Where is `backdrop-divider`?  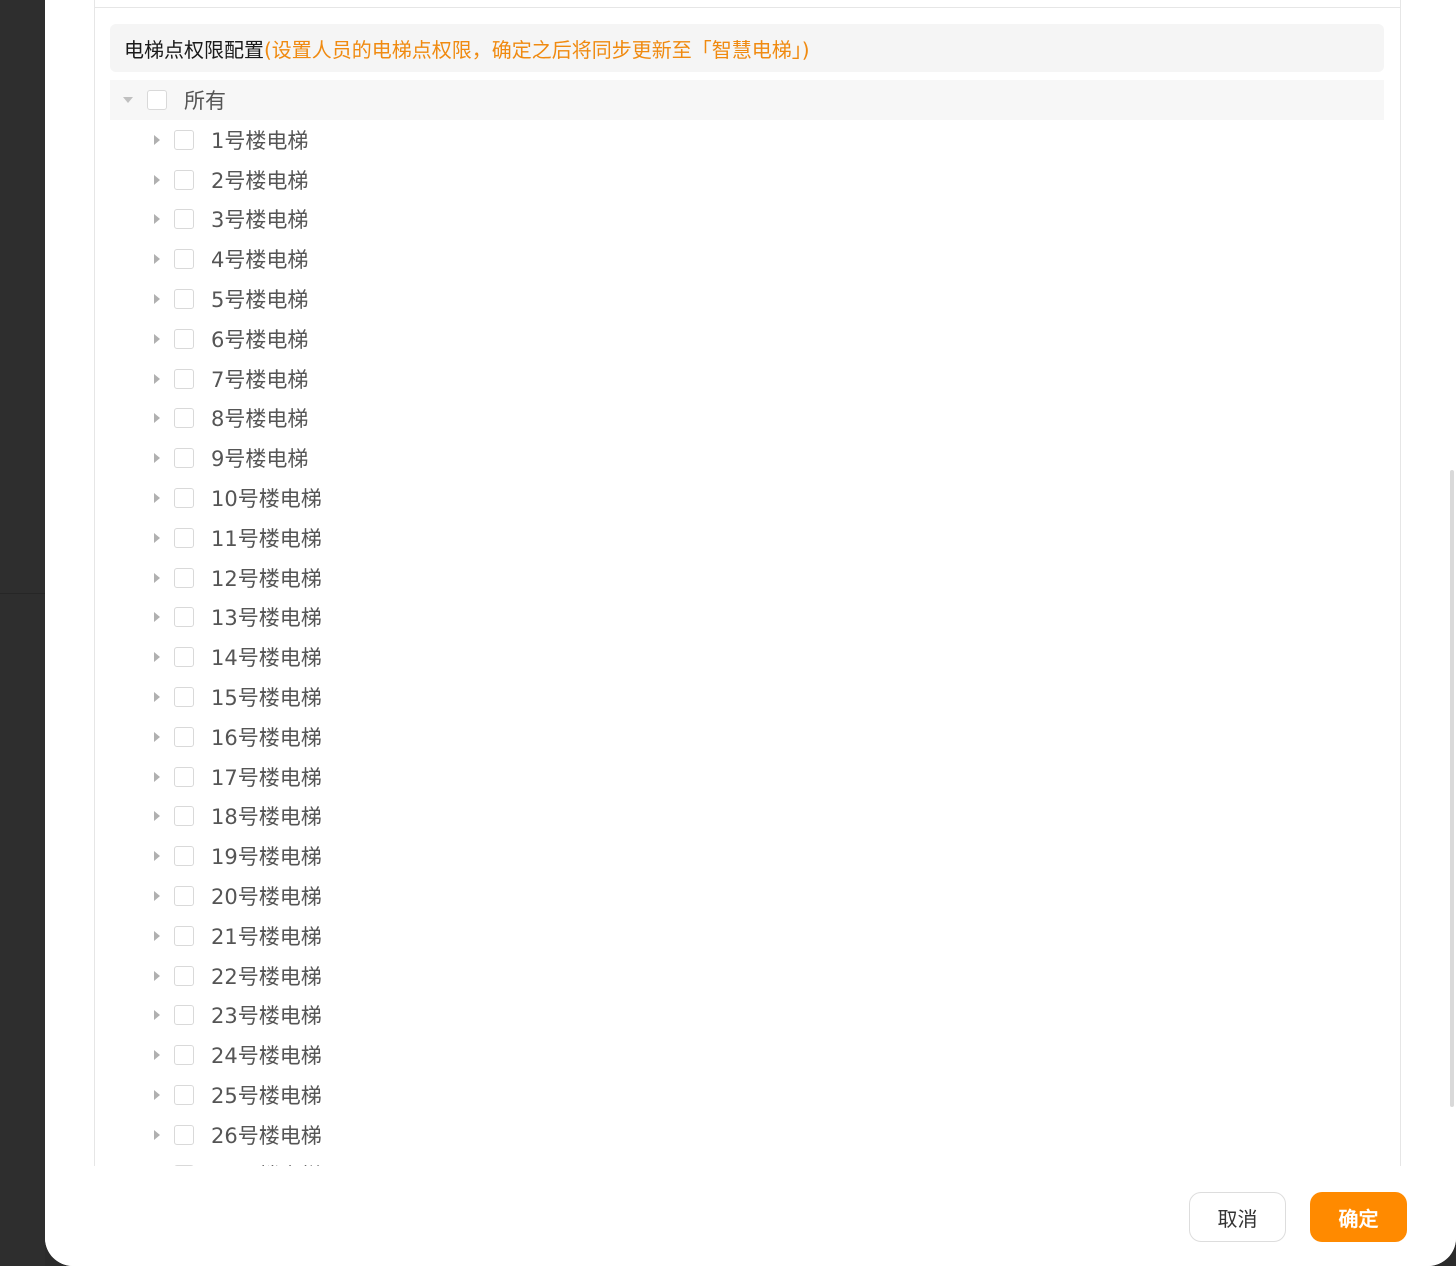
backdrop-divider is located at coordinates (22, 593).